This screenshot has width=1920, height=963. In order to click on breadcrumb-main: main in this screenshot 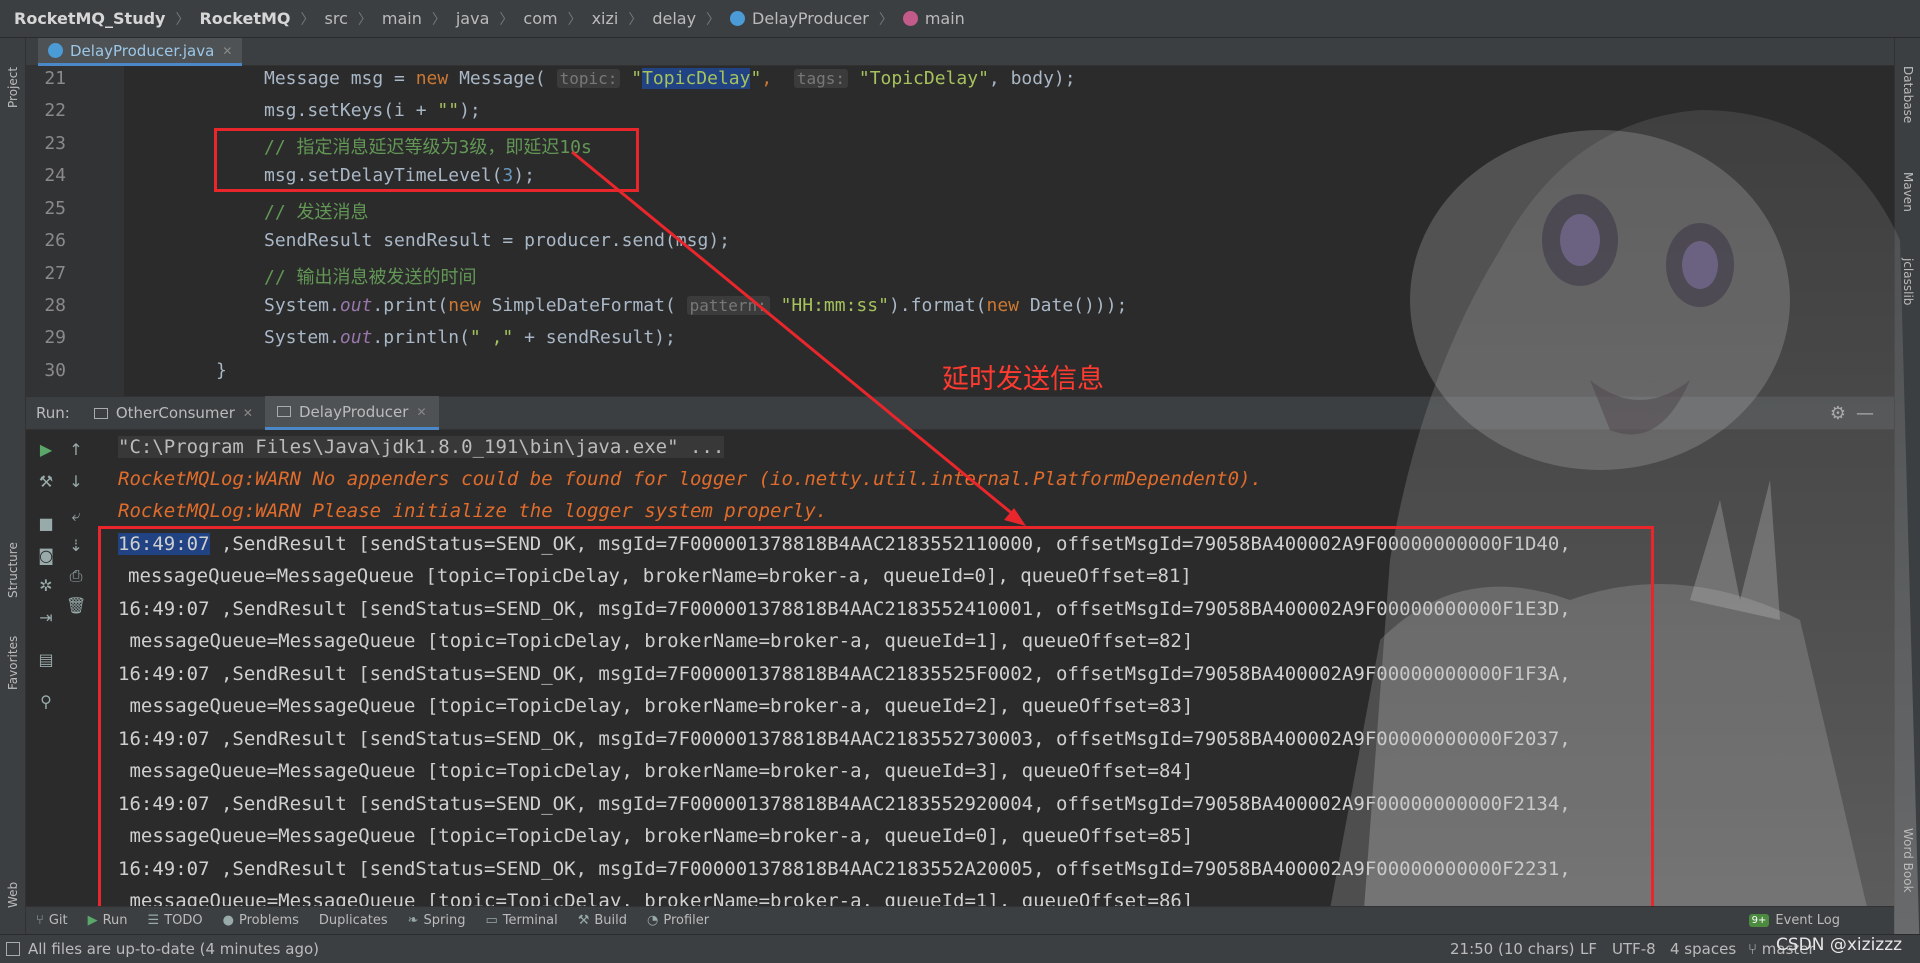, I will do `click(402, 18)`.